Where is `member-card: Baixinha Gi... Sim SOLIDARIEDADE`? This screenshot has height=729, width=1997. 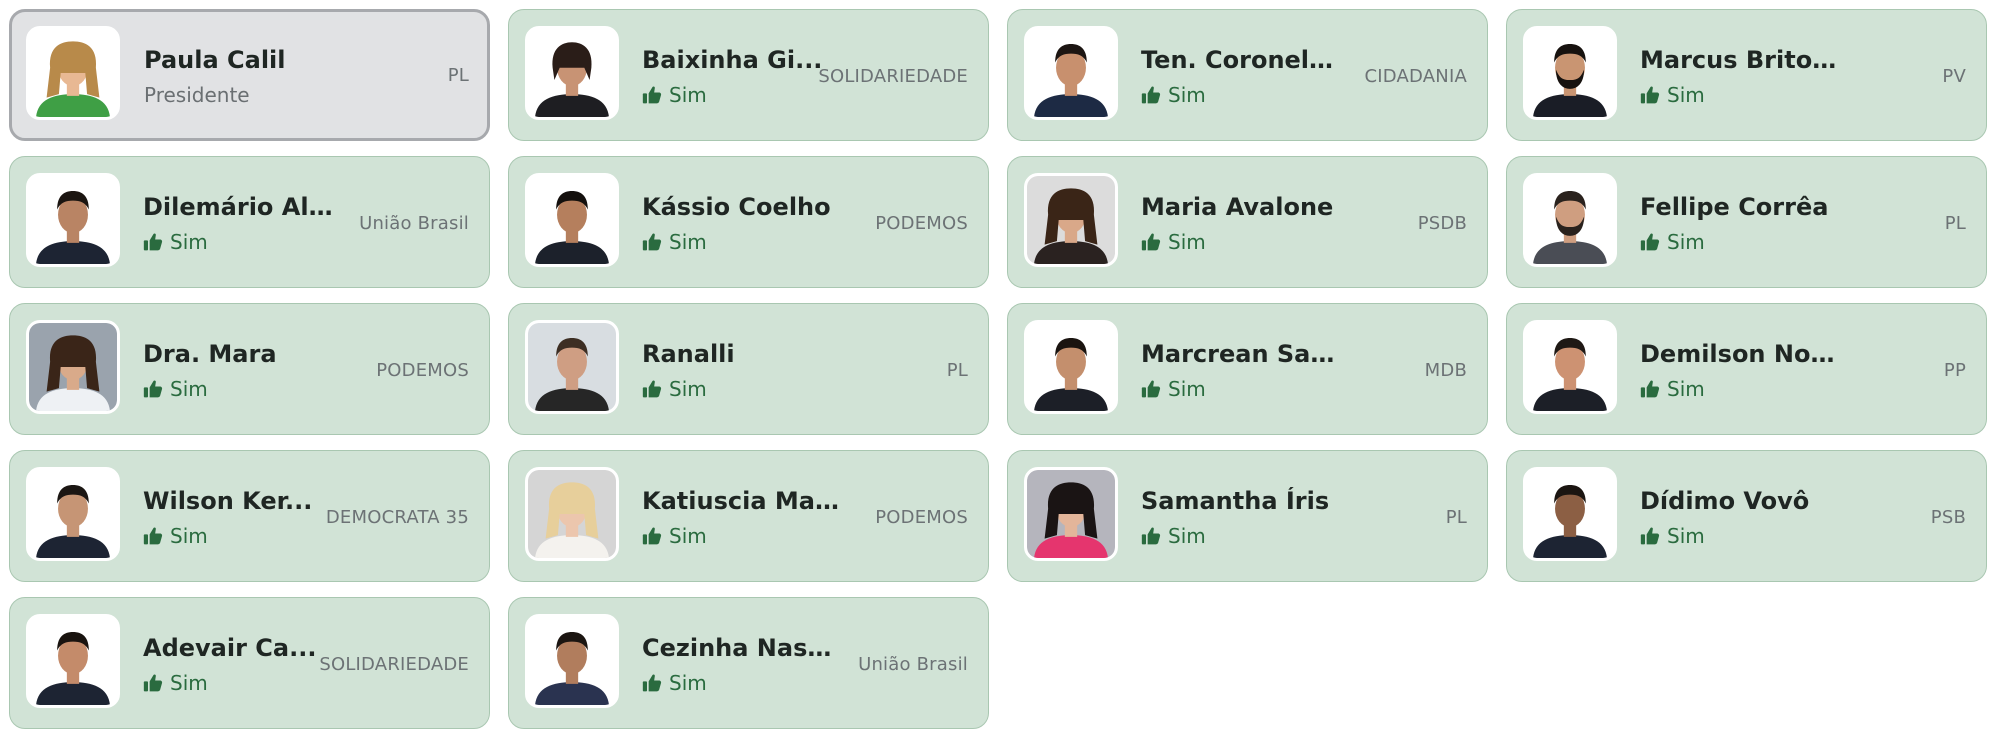
member-card: Baixinha Gi... Sim SOLIDARIEDADE is located at coordinates (748, 75).